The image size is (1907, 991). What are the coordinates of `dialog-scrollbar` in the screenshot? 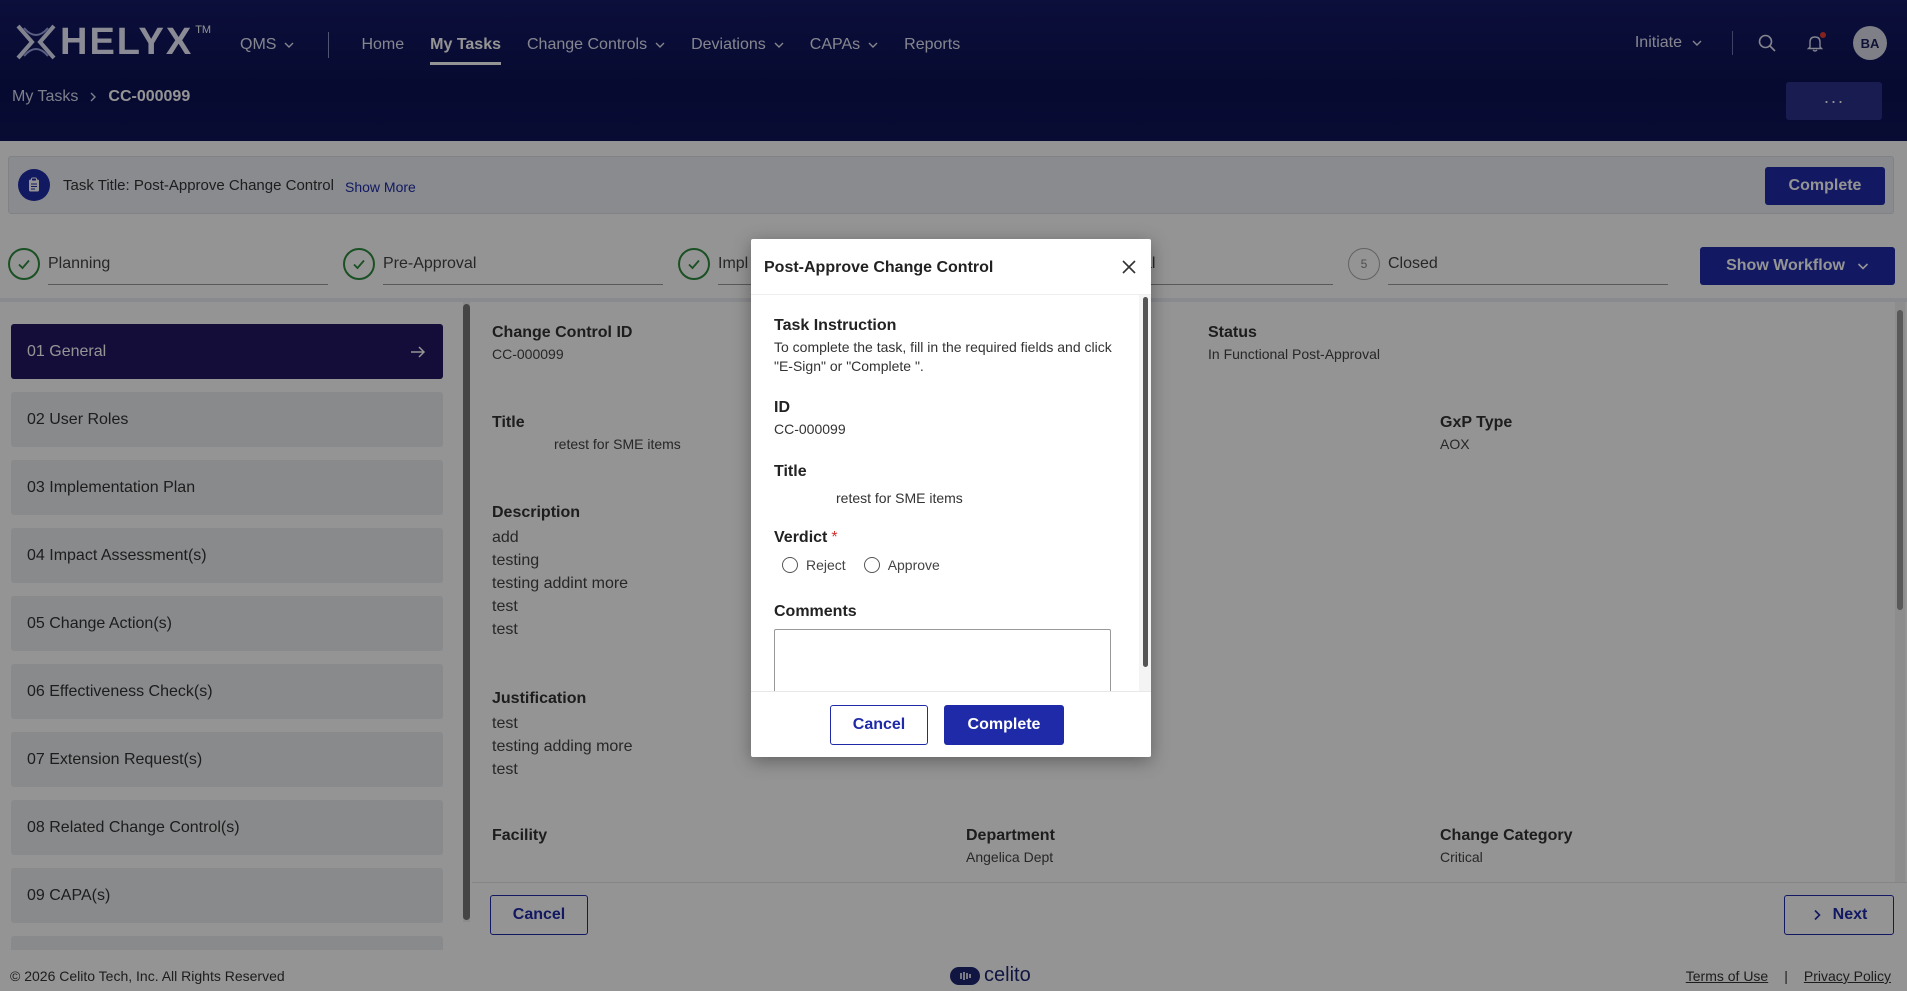 It's located at (1145, 493).